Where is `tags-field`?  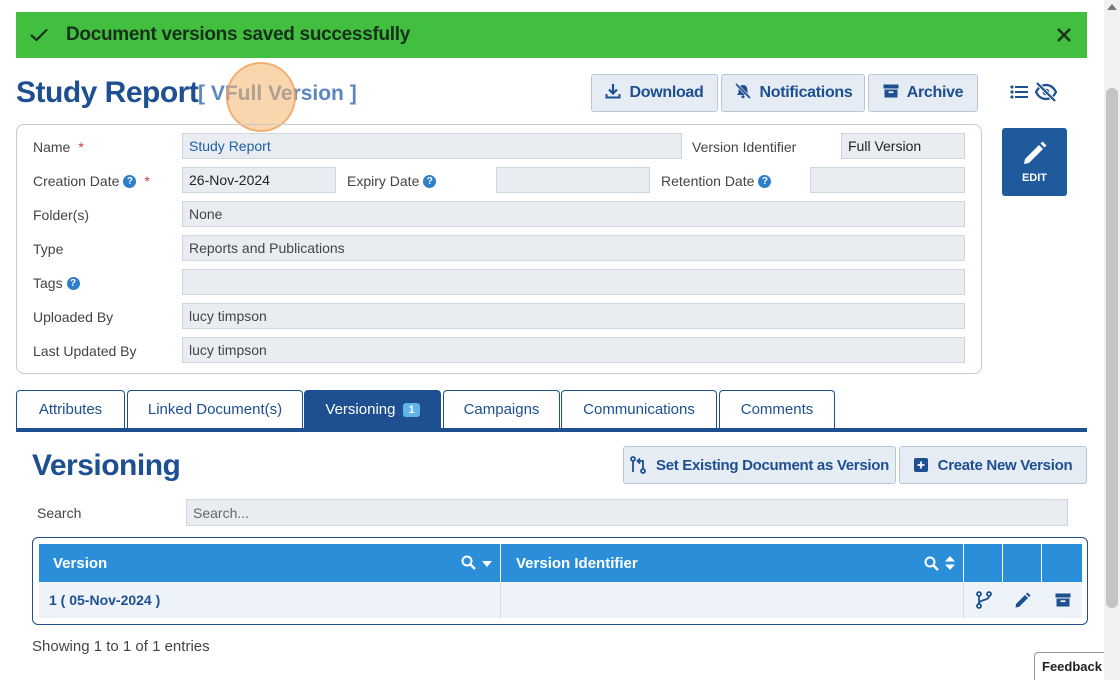
tags-field is located at coordinates (573, 282).